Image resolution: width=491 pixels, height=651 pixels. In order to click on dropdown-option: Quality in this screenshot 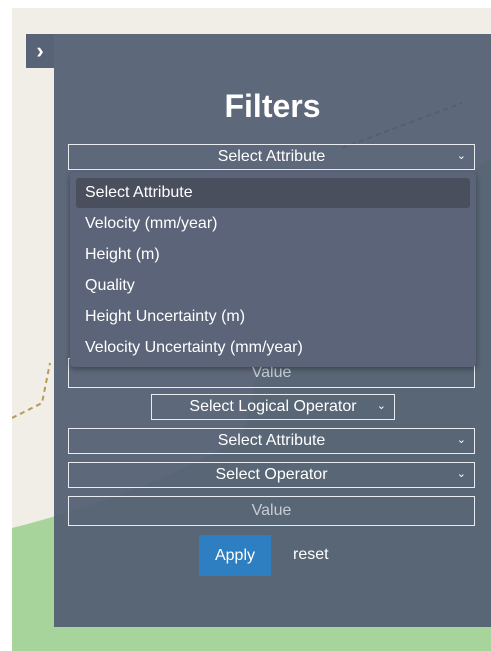, I will do `click(273, 286)`.